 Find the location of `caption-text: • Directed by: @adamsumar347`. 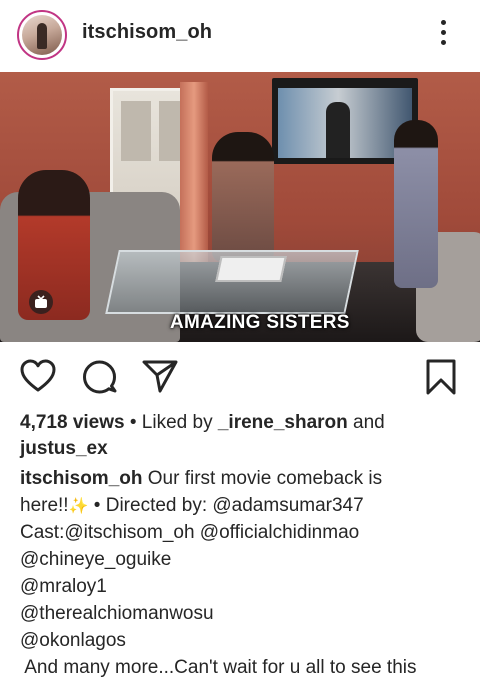

caption-text: • Directed by: @adamsumar347 is located at coordinates (228, 505).